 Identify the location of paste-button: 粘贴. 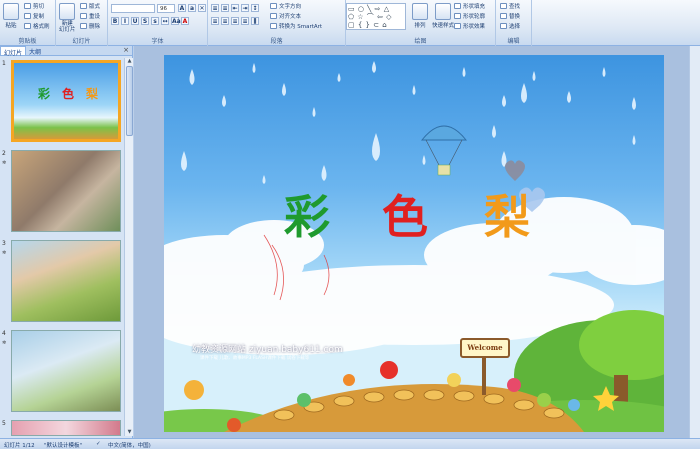
(11, 16).